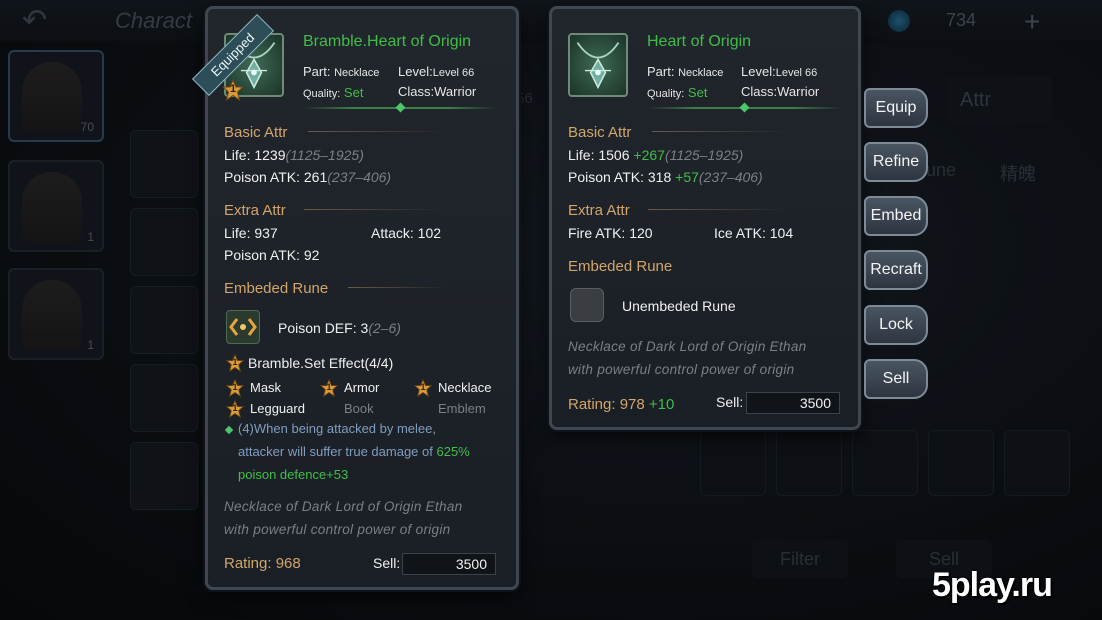 This screenshot has height=620, width=1102. Describe the element at coordinates (453, 73) in the screenshot. I see `level-value: Level 66` at that location.